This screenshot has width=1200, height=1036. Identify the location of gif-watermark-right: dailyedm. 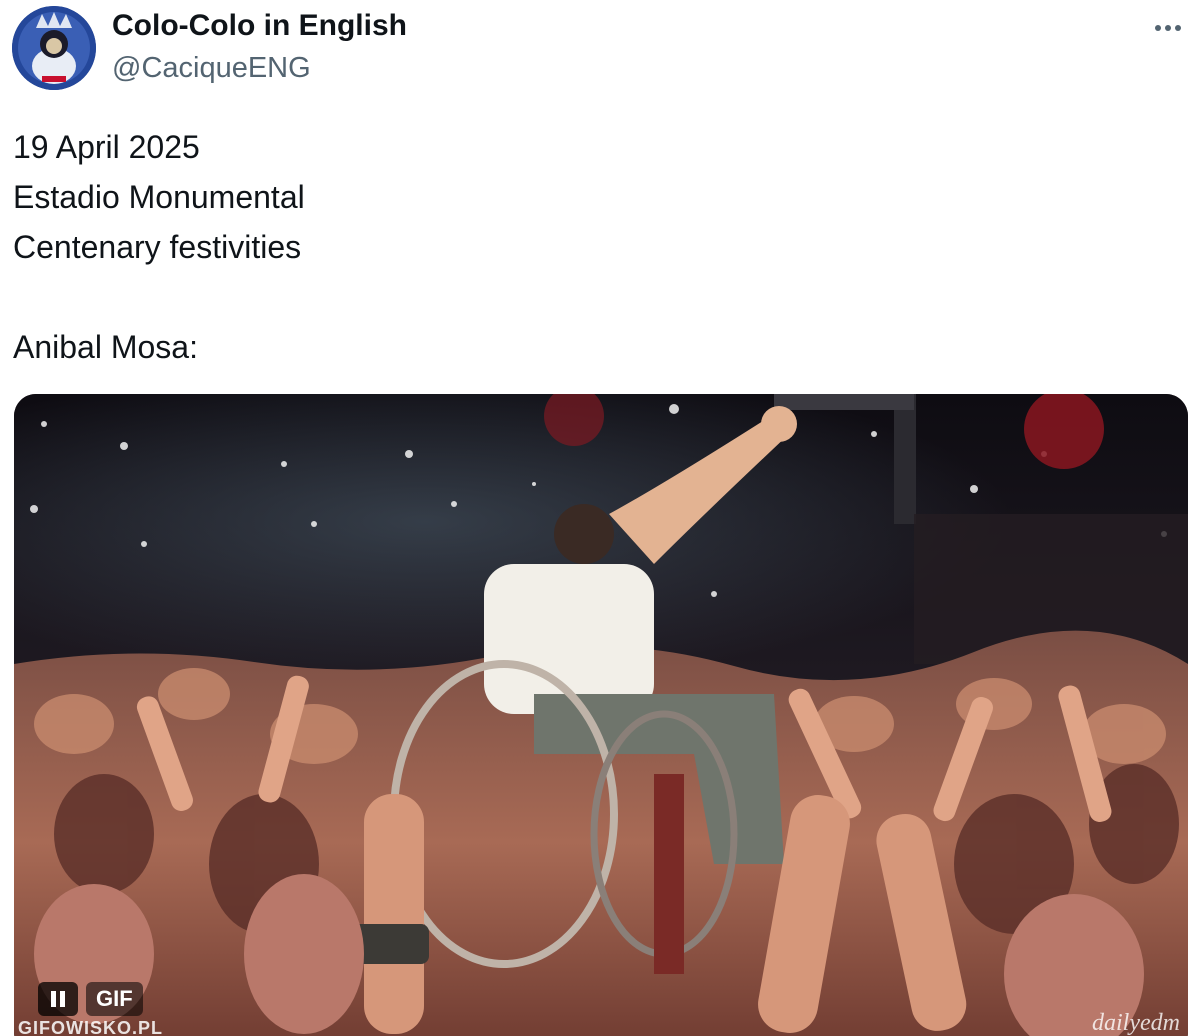
(1136, 1023).